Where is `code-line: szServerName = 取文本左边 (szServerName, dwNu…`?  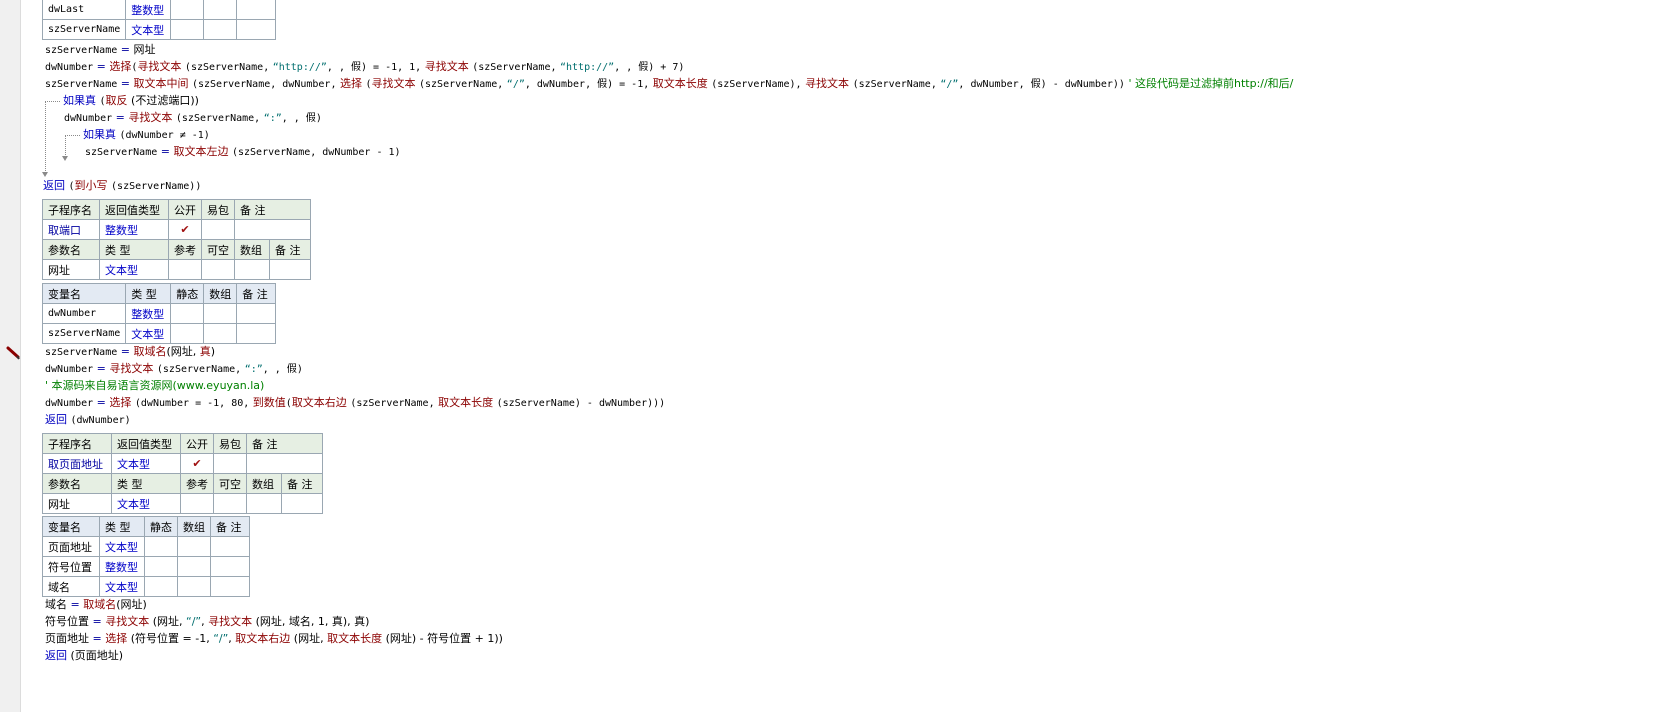 code-line: szServerName = 取文本左边 (szServerName, dwNu… is located at coordinates (243, 151).